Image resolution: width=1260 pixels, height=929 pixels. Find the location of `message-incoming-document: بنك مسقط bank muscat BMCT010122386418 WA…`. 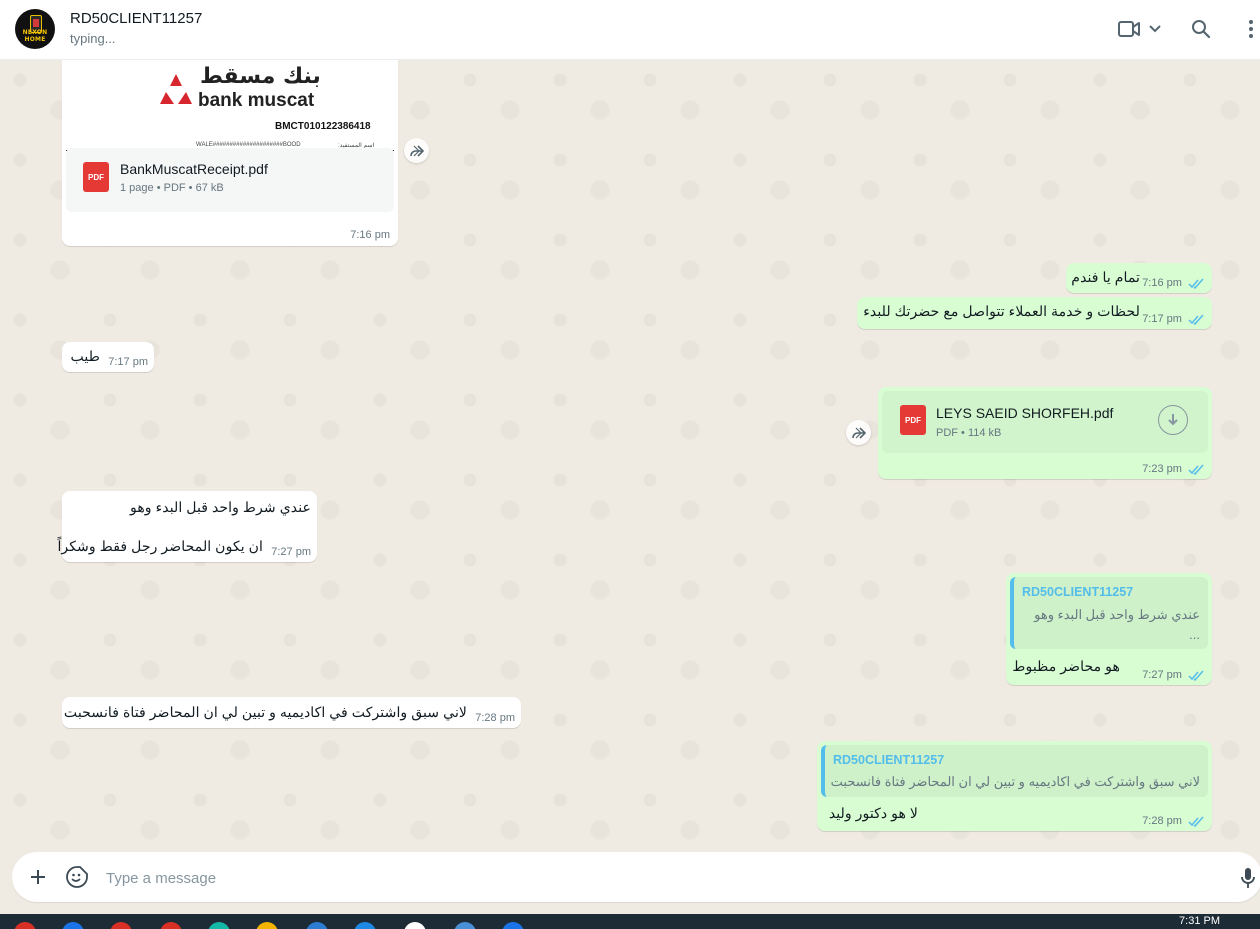

message-incoming-document: بنك مسقط bank muscat BMCT010122386418 WA… is located at coordinates (230, 153).